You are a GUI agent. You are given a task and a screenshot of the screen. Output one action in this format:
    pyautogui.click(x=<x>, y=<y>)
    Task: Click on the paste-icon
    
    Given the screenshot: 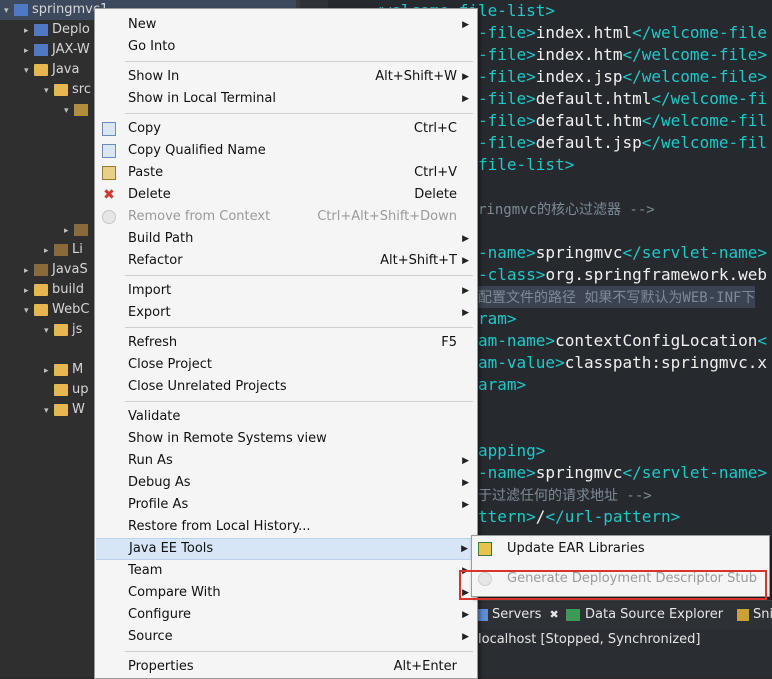 What is the action you would take?
    pyautogui.click(x=109, y=173)
    